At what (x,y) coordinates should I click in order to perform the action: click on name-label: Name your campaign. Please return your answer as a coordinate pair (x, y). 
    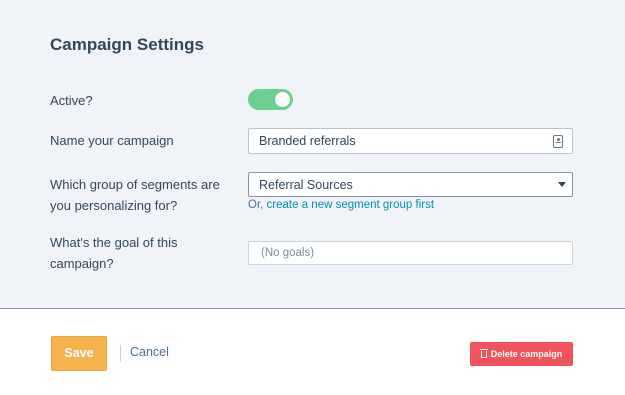
    Looking at the image, I should click on (112, 140).